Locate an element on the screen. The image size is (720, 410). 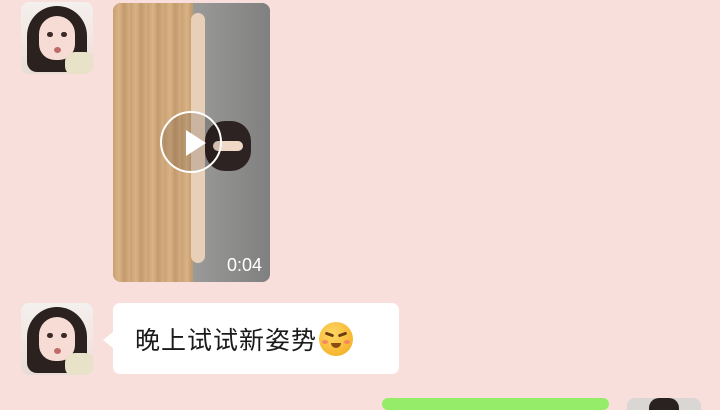
outgoing-message-bubble is located at coordinates (495, 404).